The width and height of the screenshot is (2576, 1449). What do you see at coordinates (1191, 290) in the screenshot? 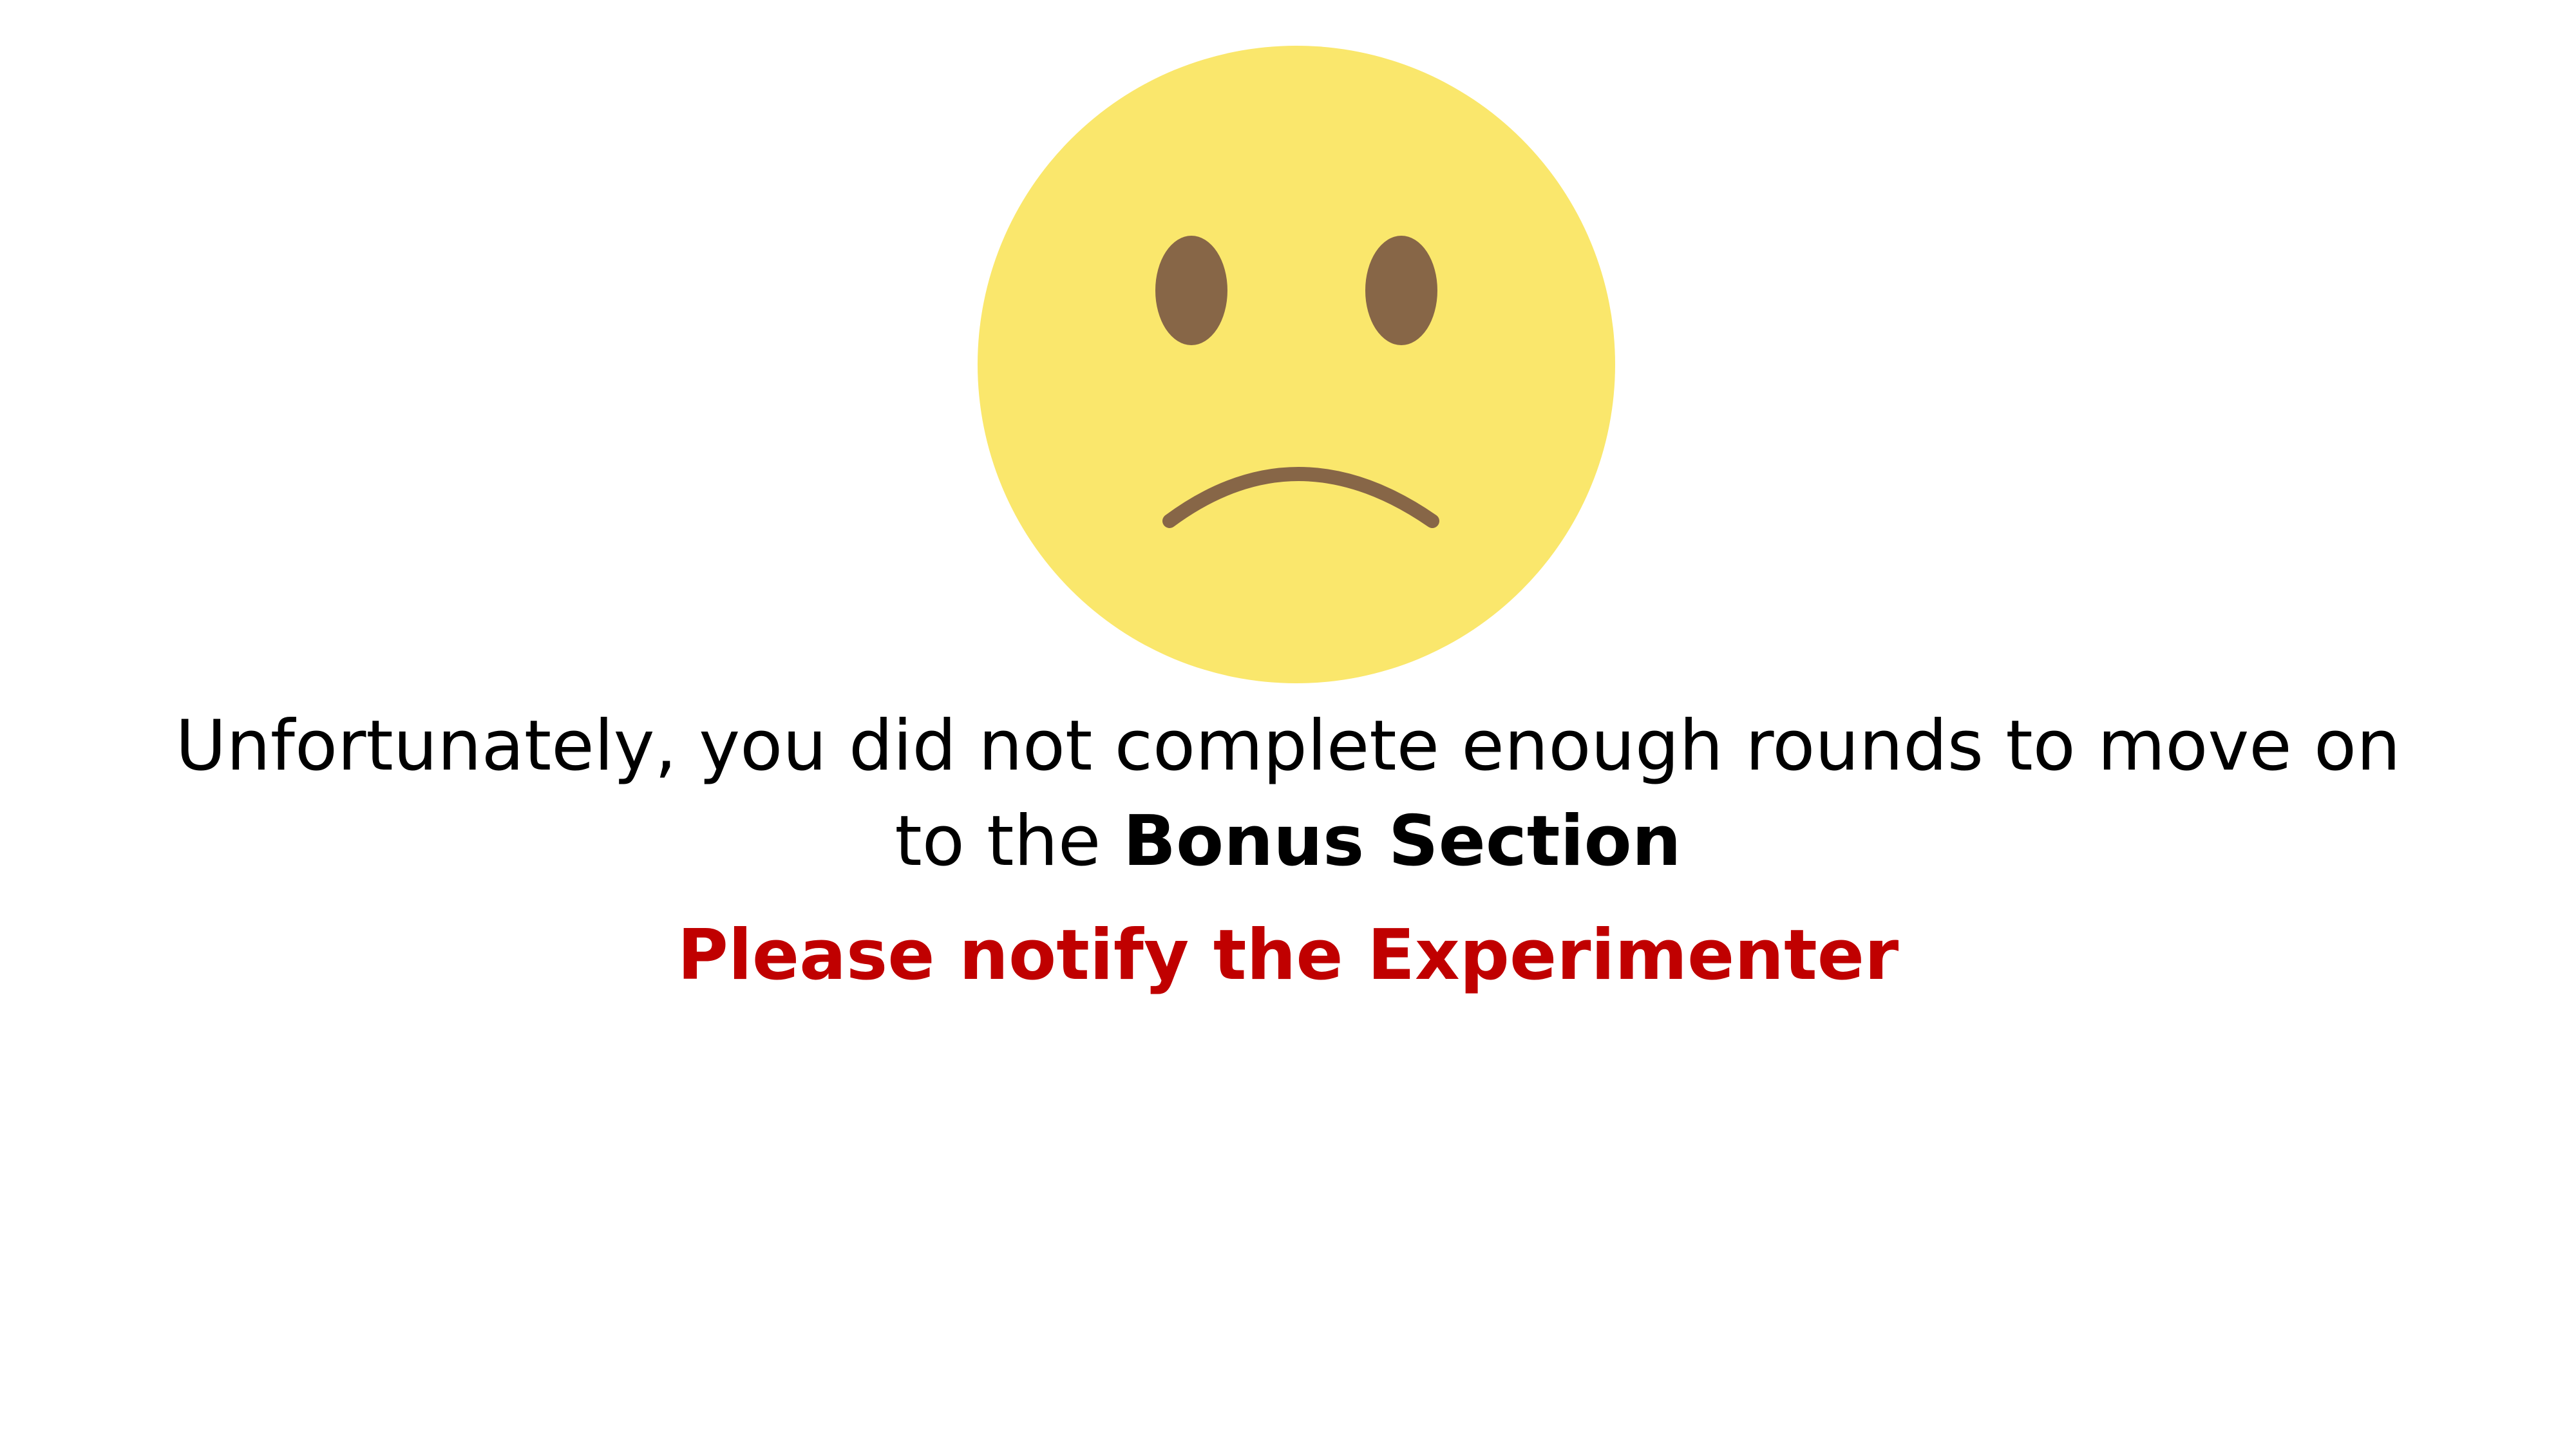
I see `left-eye` at bounding box center [1191, 290].